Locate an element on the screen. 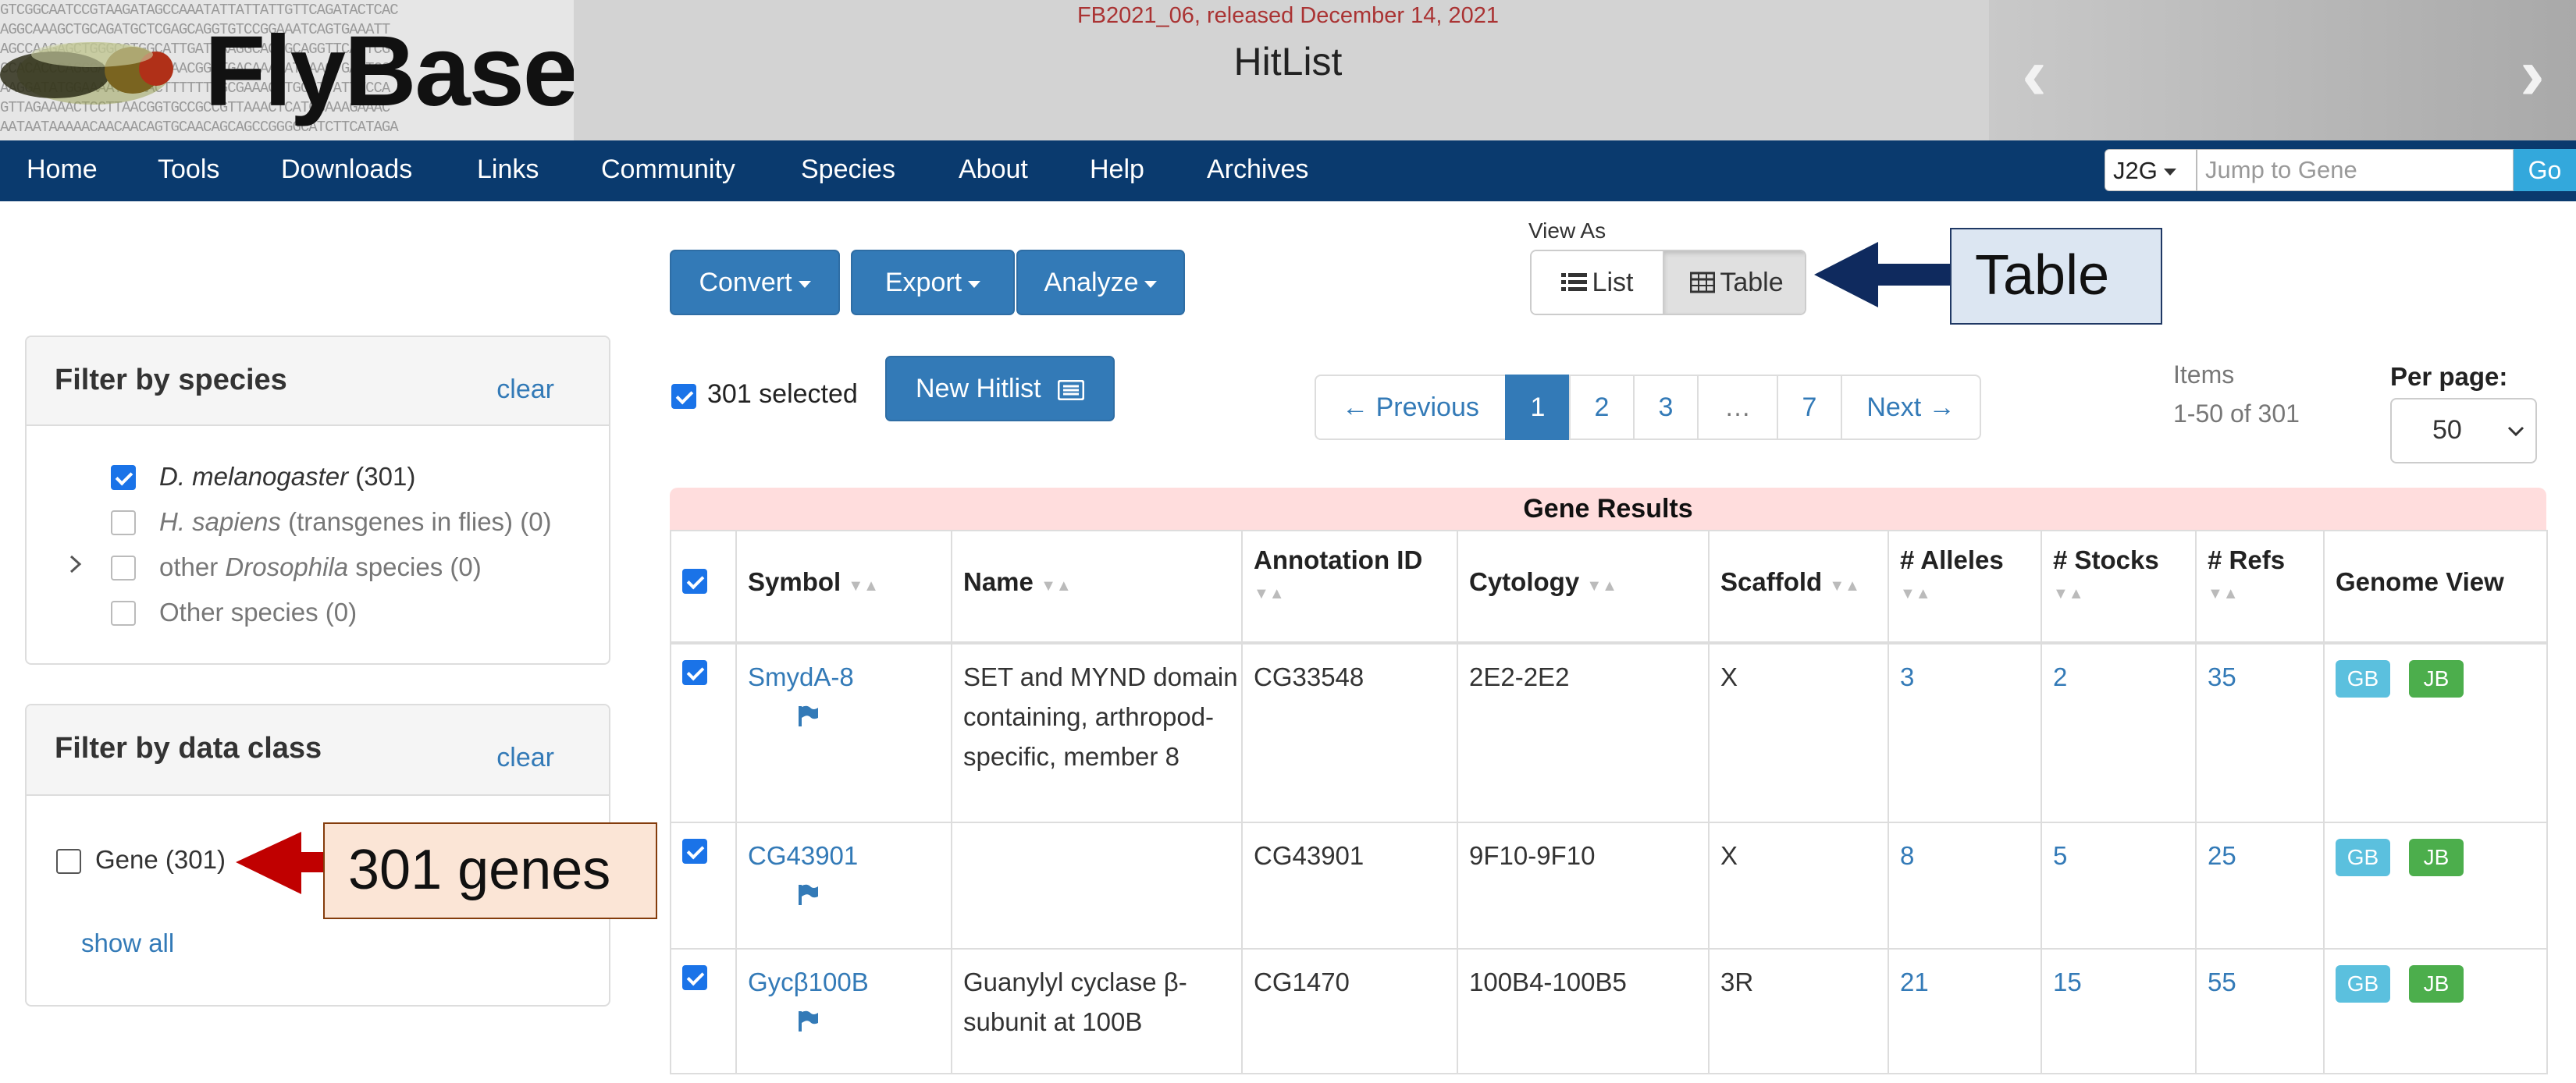  pagination-next: Next → is located at coordinates (1911, 407).